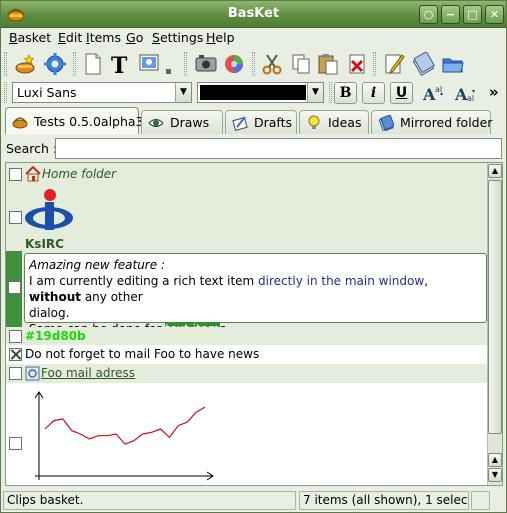 The height and width of the screenshot is (513, 507). Describe the element at coordinates (428, 14) in the screenshot. I see `sticky-button: ○` at that location.